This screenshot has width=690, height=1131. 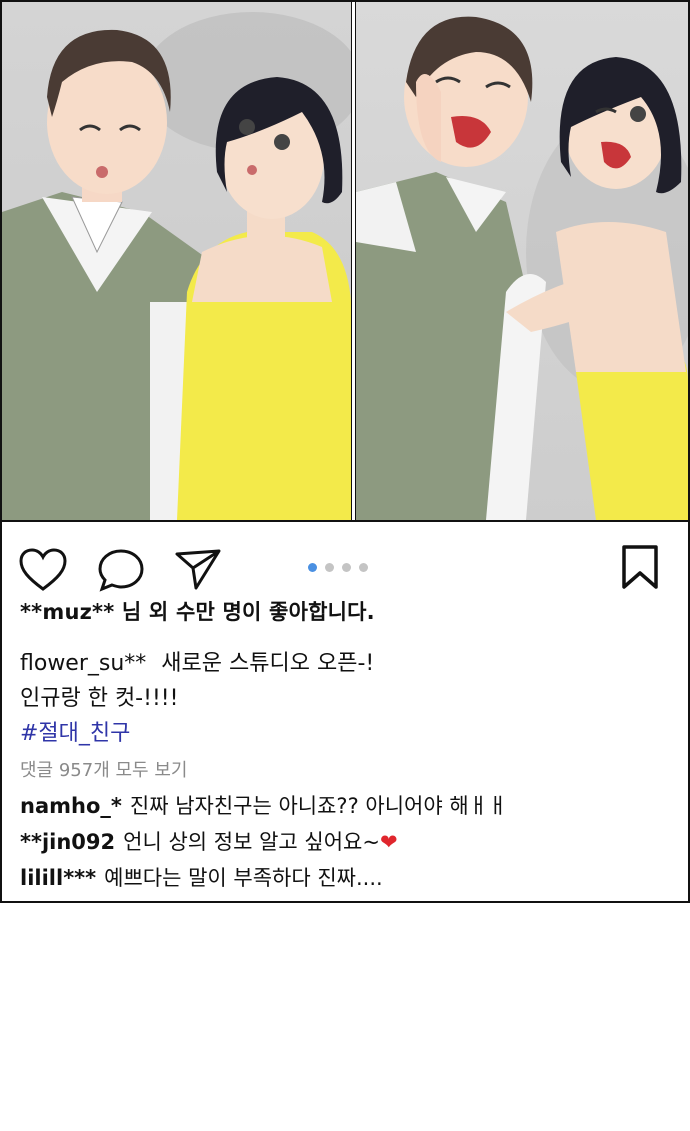 I want to click on like-button, so click(x=43, y=572).